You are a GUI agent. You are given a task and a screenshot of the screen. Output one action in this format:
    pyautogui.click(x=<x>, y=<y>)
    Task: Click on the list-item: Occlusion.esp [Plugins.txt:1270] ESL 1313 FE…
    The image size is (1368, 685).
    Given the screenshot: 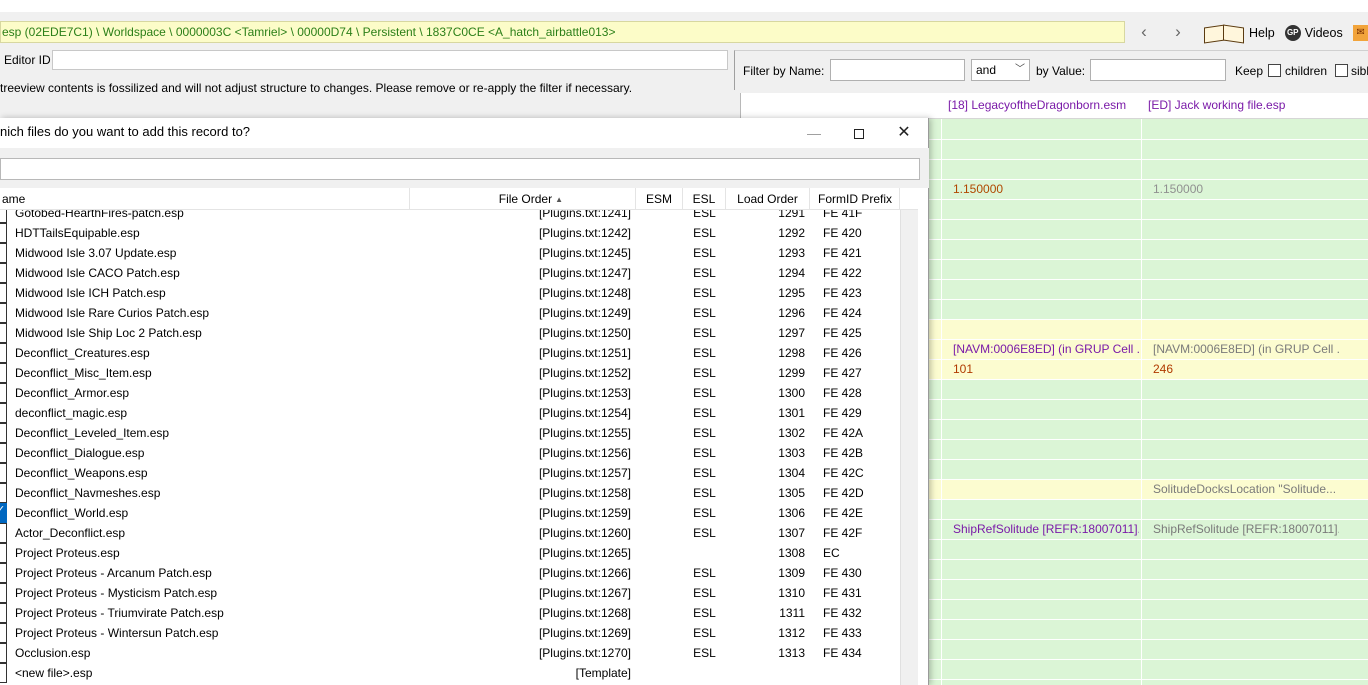 What is the action you would take?
    pyautogui.click(x=450, y=653)
    